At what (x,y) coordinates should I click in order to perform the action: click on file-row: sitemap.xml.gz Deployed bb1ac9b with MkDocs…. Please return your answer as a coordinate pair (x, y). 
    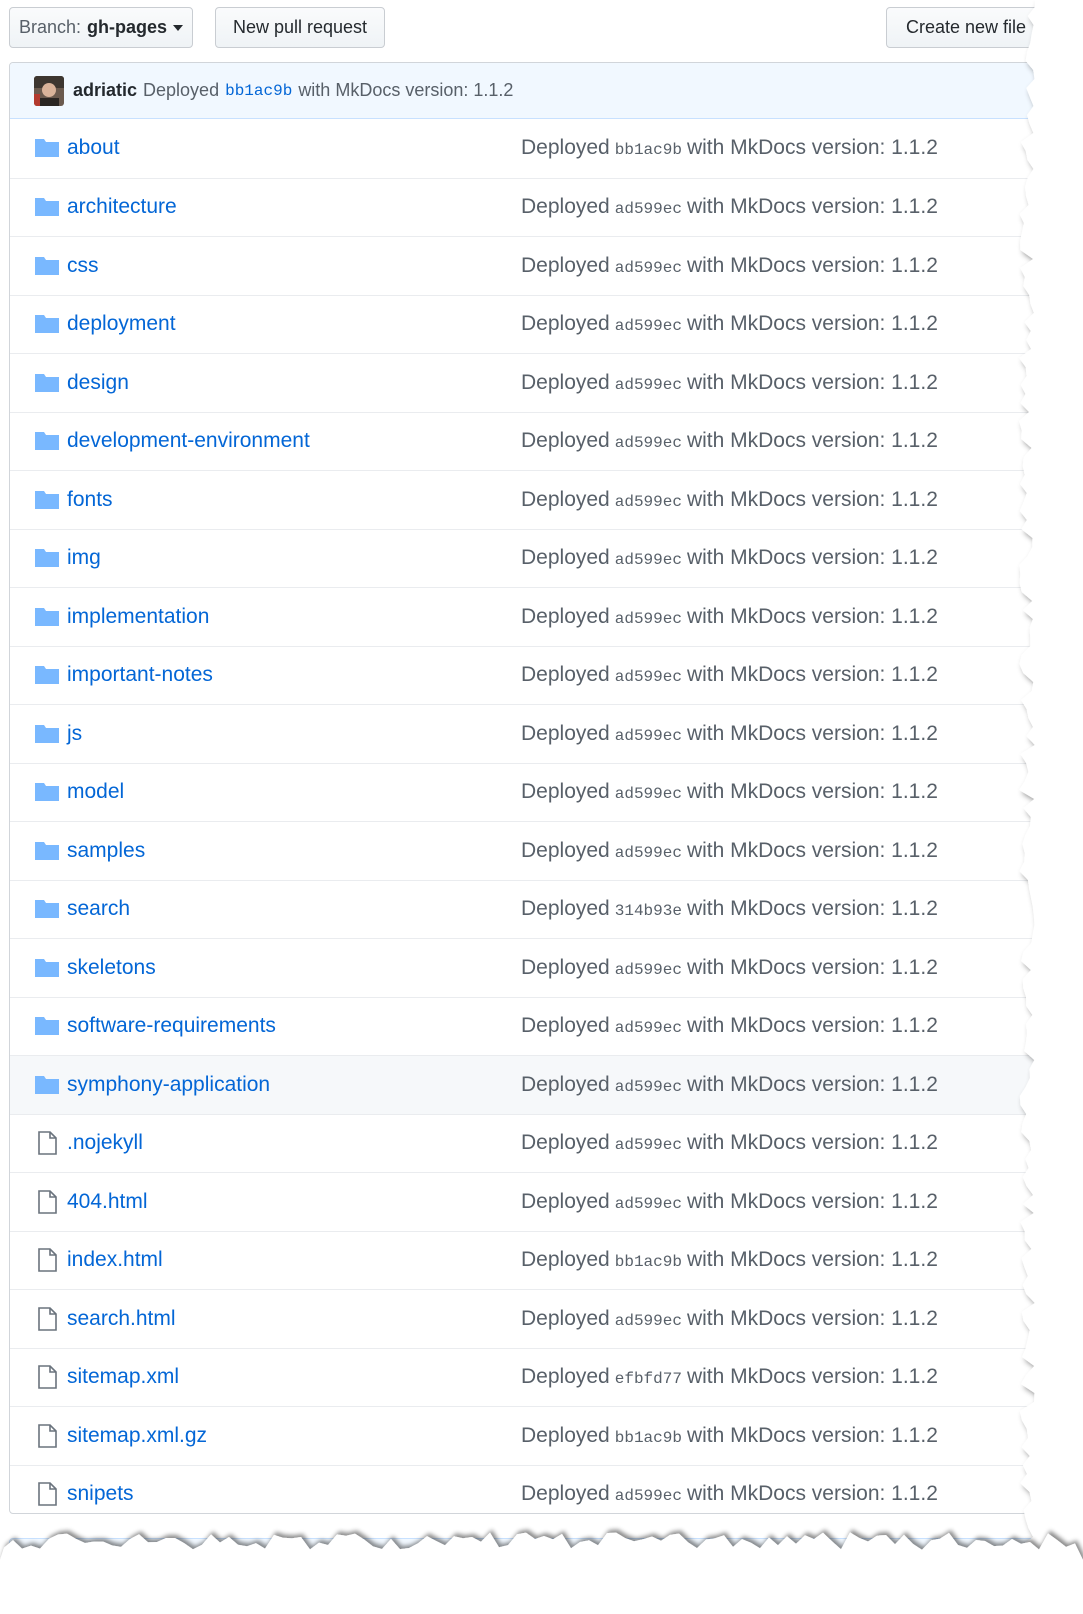
    Looking at the image, I should click on (539, 1435).